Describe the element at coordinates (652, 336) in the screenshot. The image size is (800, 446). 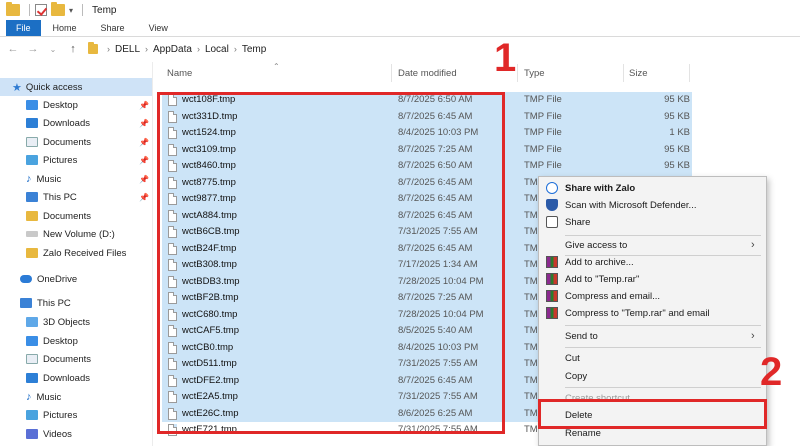
I see `menu-send-to: Send to ›` at that location.